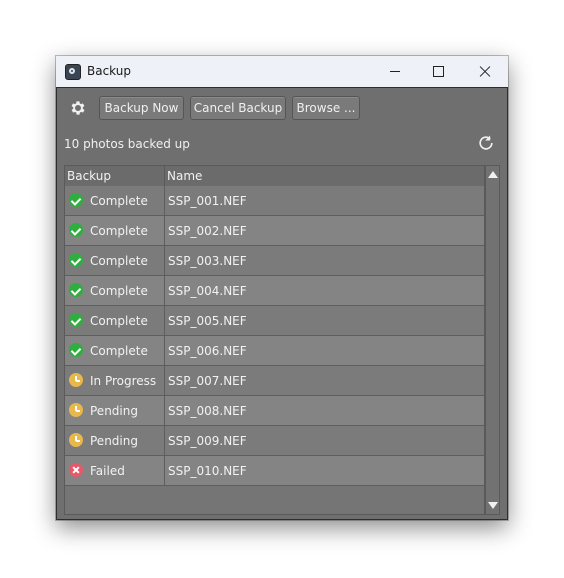 The image size is (564, 578). I want to click on minimize-button, so click(395, 71).